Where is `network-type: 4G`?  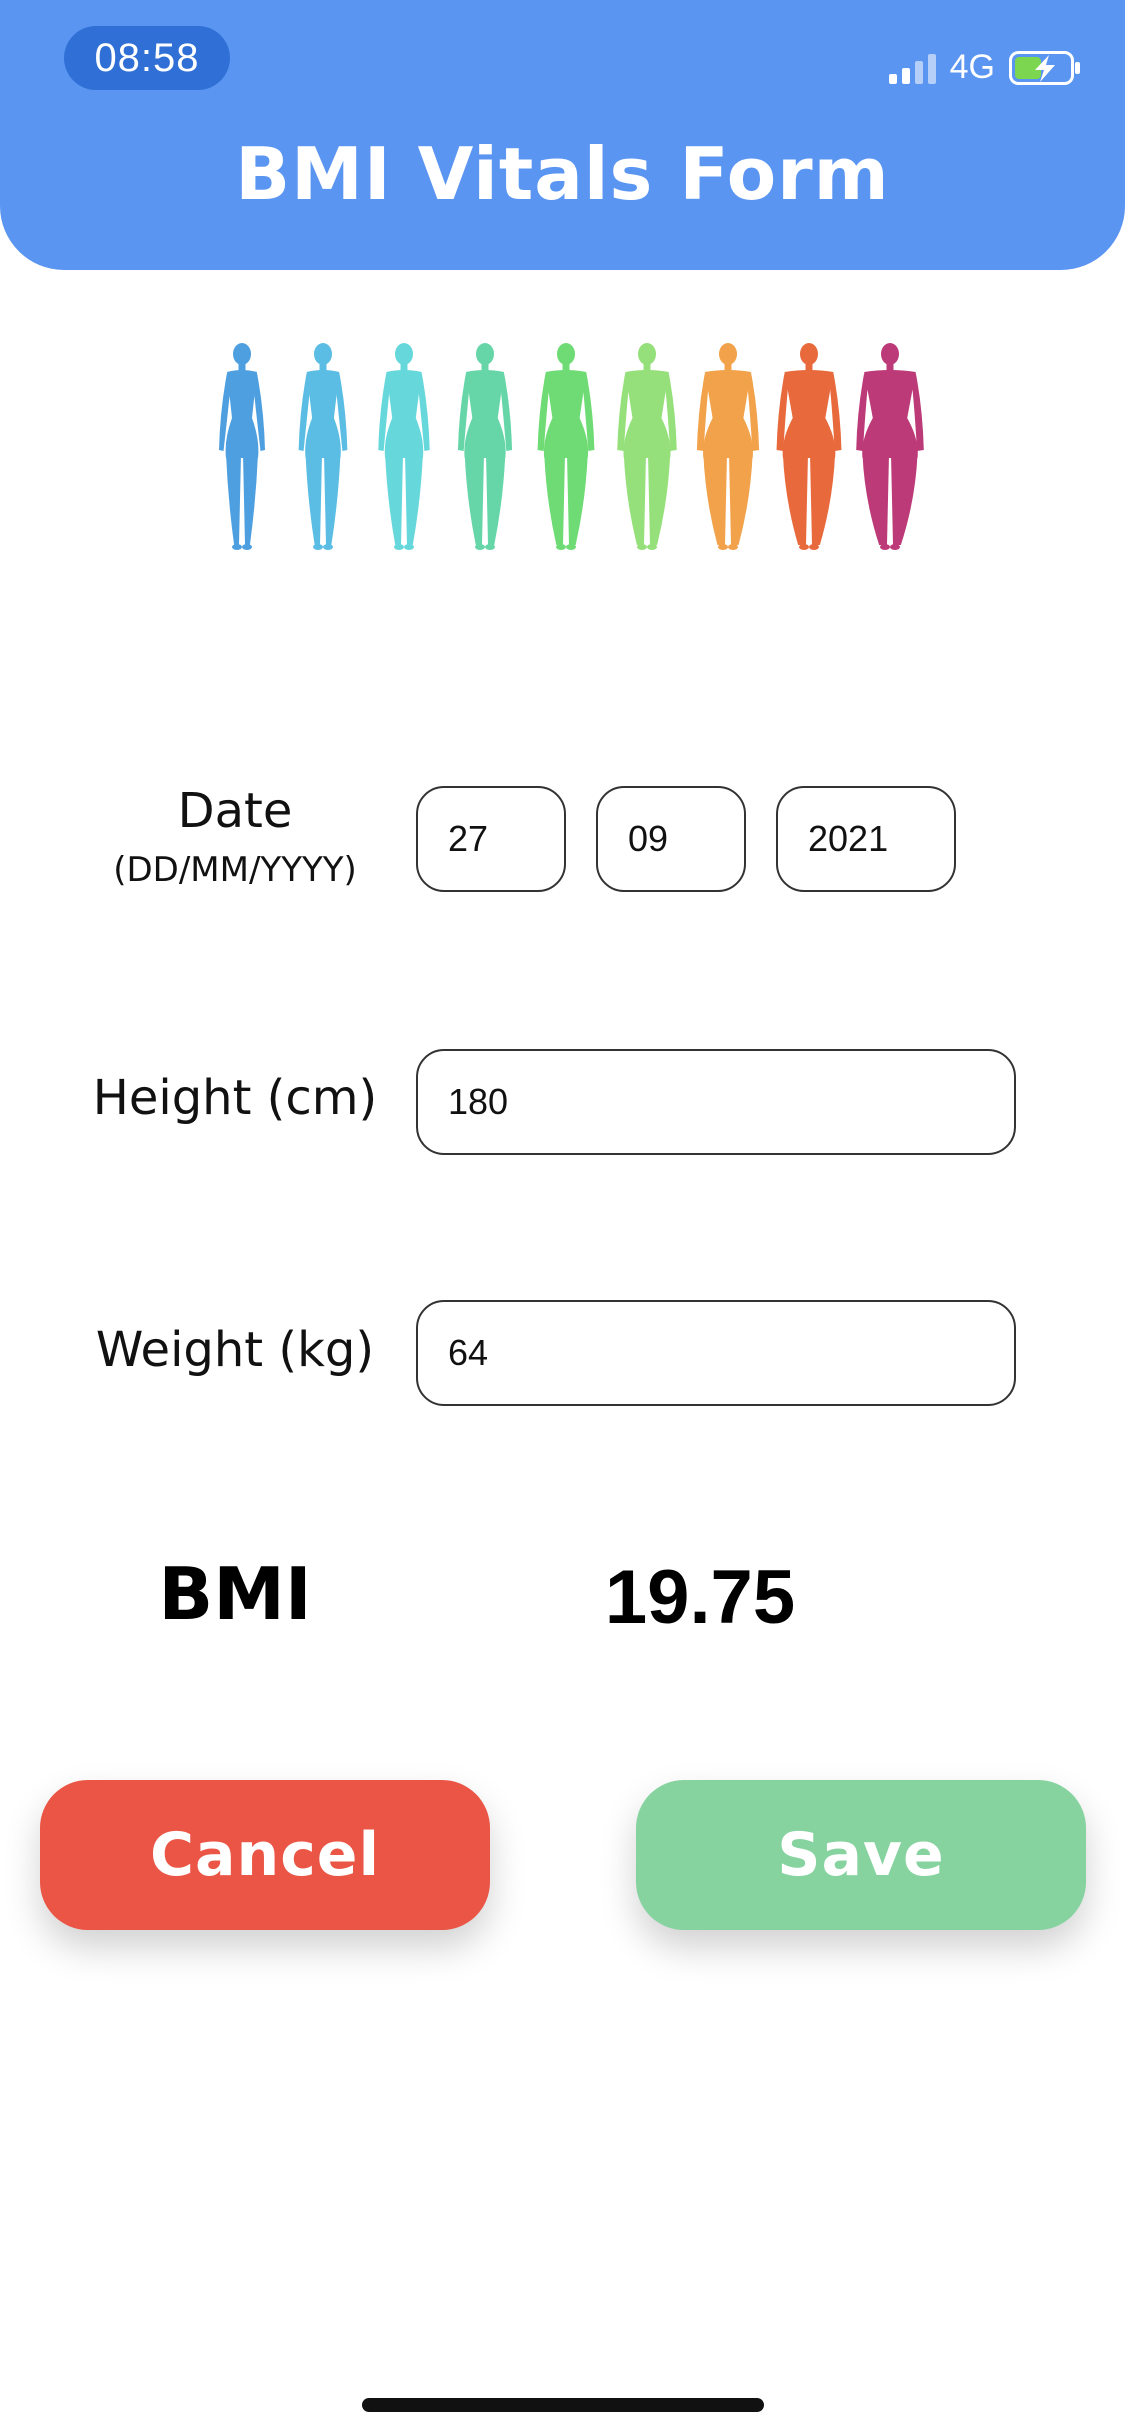
network-type: 4G is located at coordinates (972, 67).